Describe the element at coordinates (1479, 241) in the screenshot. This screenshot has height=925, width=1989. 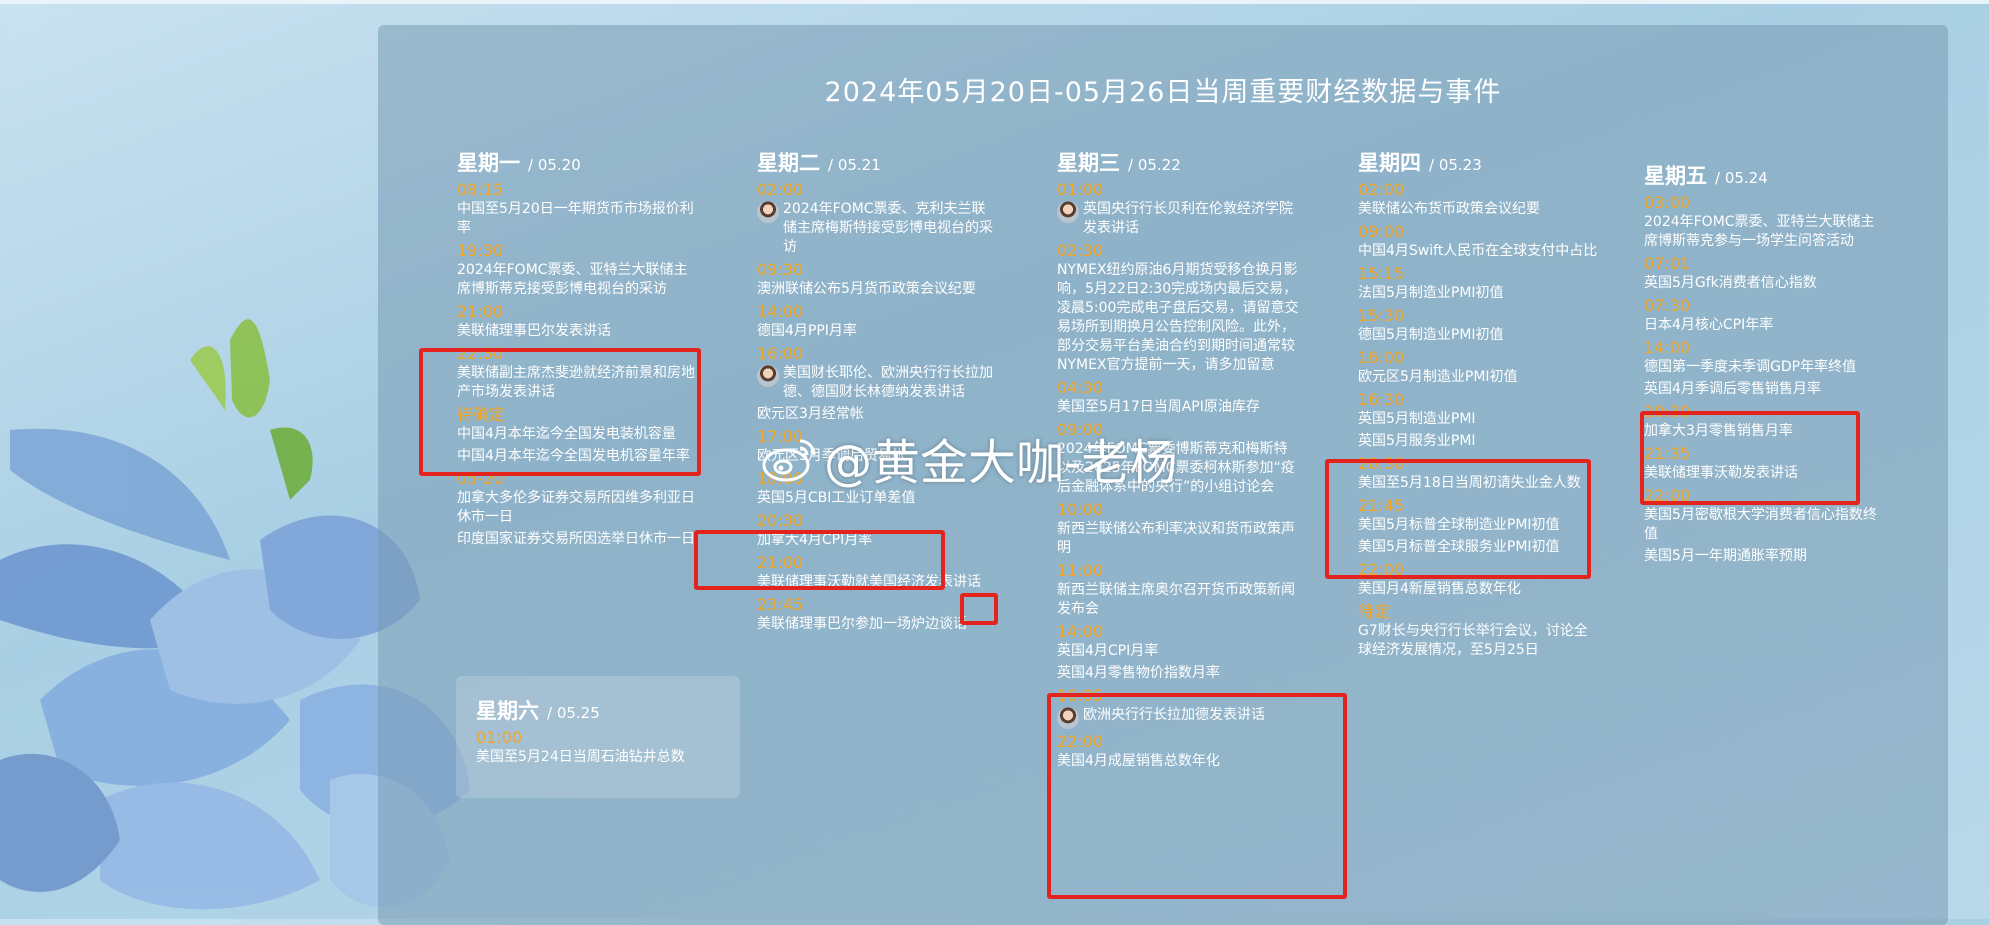
I see `event-item: 09:00 中国4月Swift人民币在全球支付中占比` at that location.